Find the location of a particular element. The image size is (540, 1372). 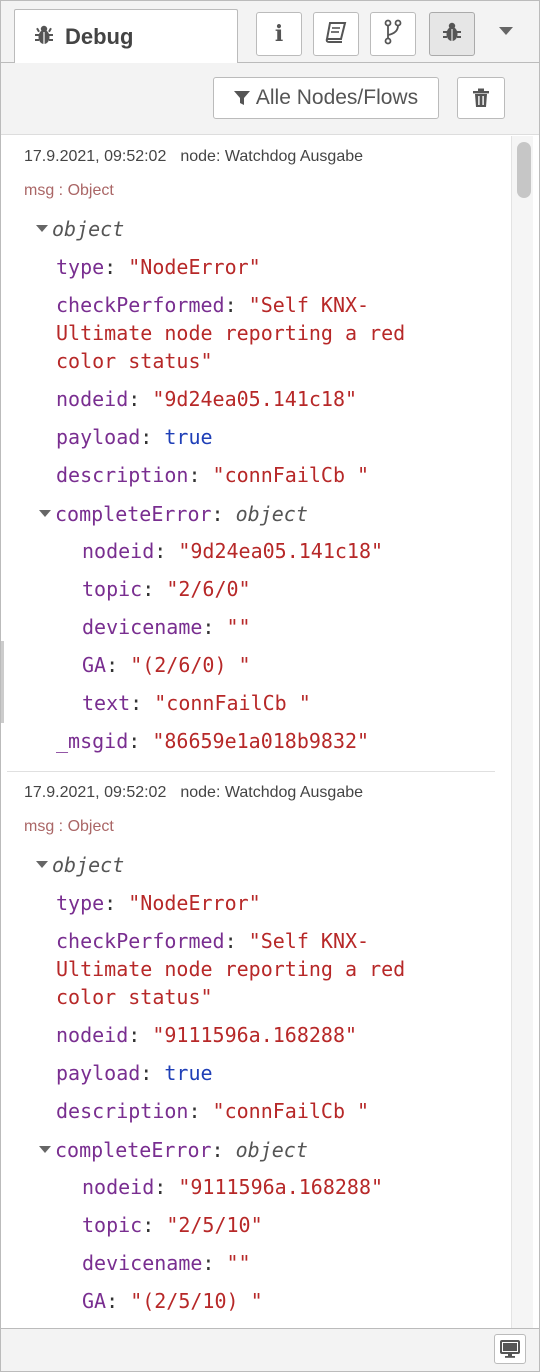

context-tab-button is located at coordinates (393, 34).